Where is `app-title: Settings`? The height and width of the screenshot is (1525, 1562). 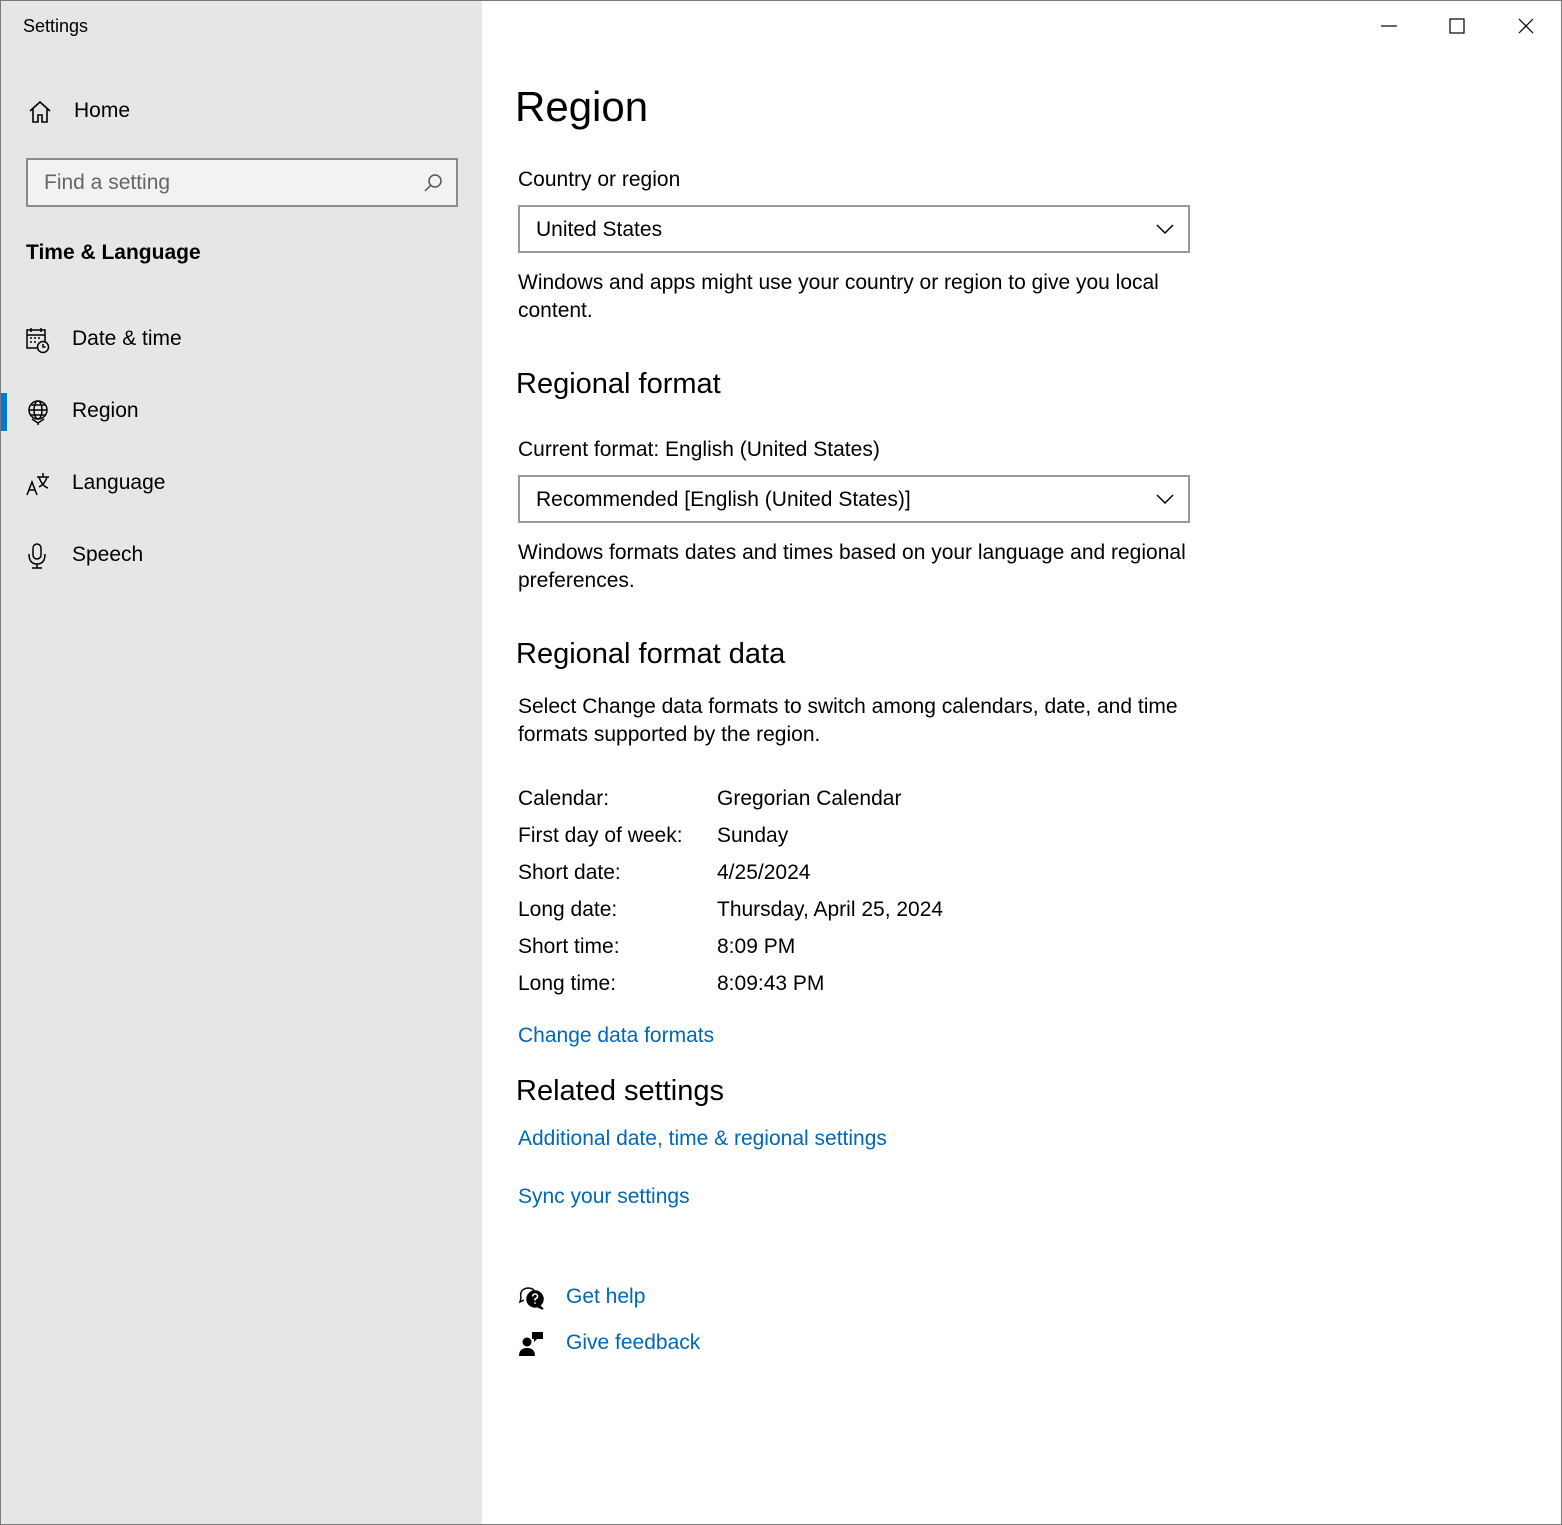
app-title: Settings is located at coordinates (56, 26).